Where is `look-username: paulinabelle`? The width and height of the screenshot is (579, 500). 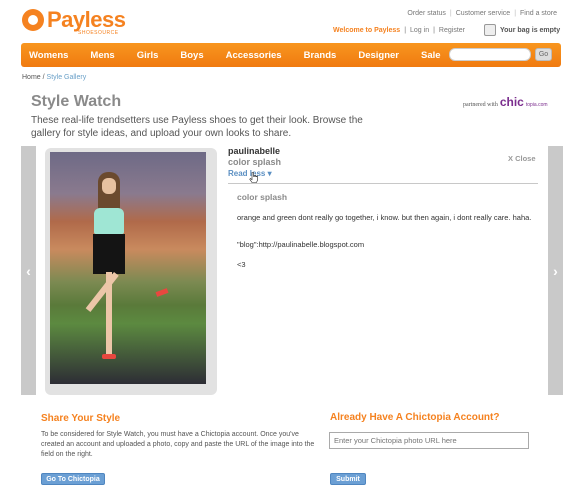
look-username: paulinabelle is located at coordinates (254, 151).